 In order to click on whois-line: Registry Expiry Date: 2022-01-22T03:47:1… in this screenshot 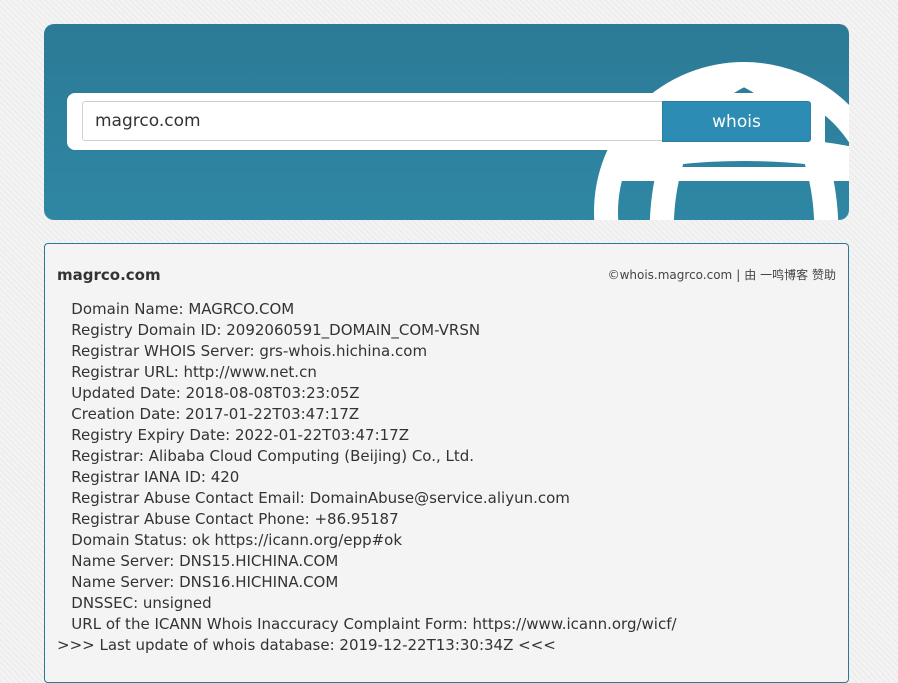, I will do `click(233, 435)`.